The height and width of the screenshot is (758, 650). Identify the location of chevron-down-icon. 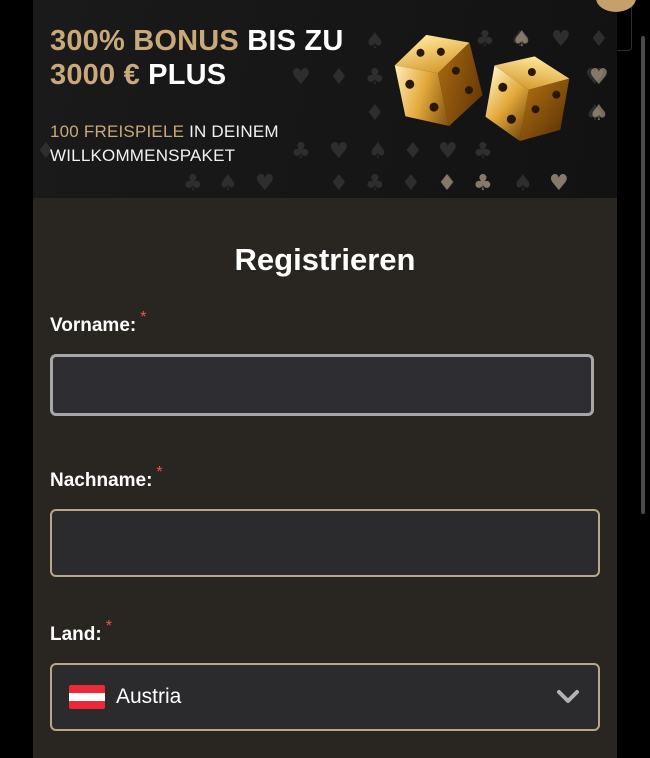
(568, 697).